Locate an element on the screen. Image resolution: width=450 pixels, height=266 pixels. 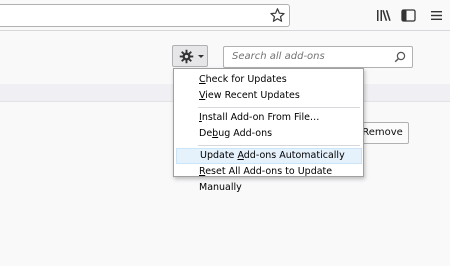
tools-menu-button is located at coordinates (190, 56).